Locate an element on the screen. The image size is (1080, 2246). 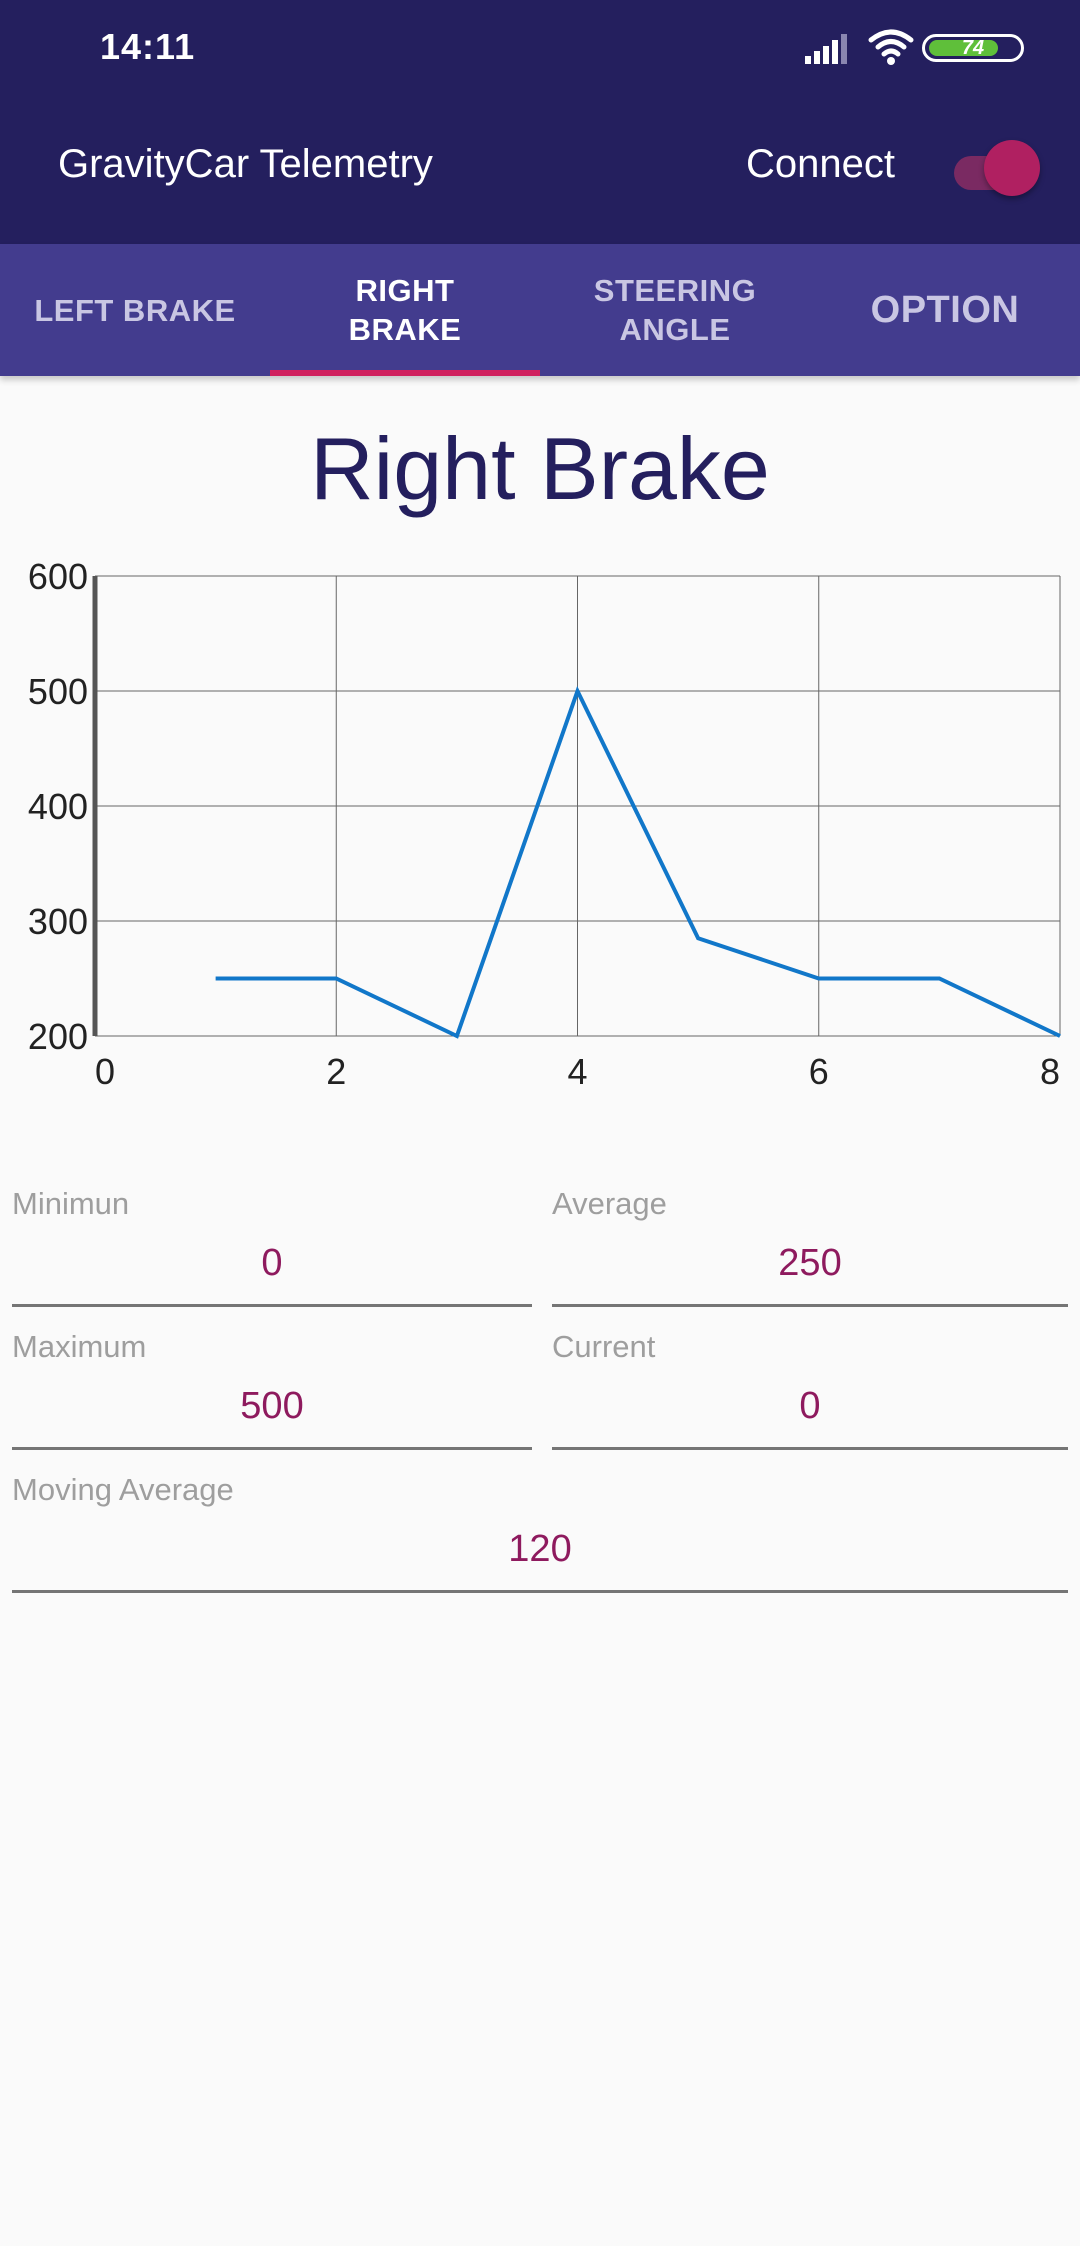
tab-left-brake: LEFT BRAKE is located at coordinates (135, 310).